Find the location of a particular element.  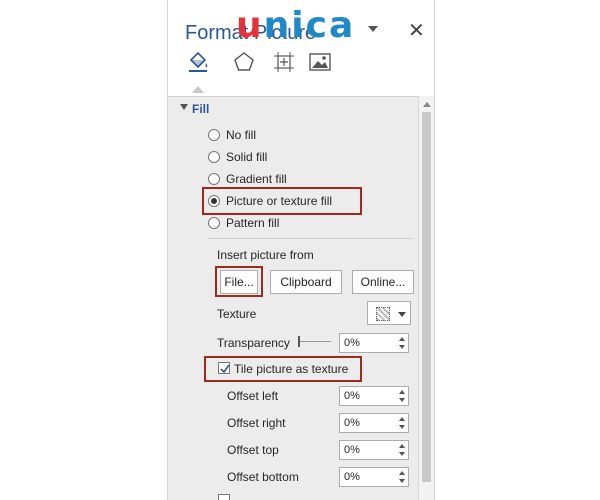

radio-no-fill: No fill is located at coordinates (232, 135).